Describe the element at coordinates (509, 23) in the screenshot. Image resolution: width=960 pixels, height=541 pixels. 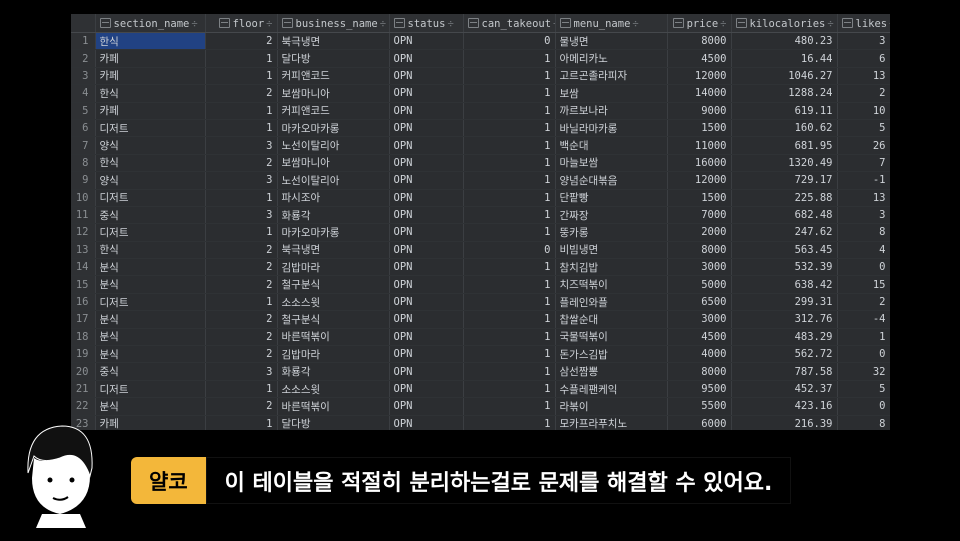
I see `column-header-can-takeout: can_takeout÷` at that location.